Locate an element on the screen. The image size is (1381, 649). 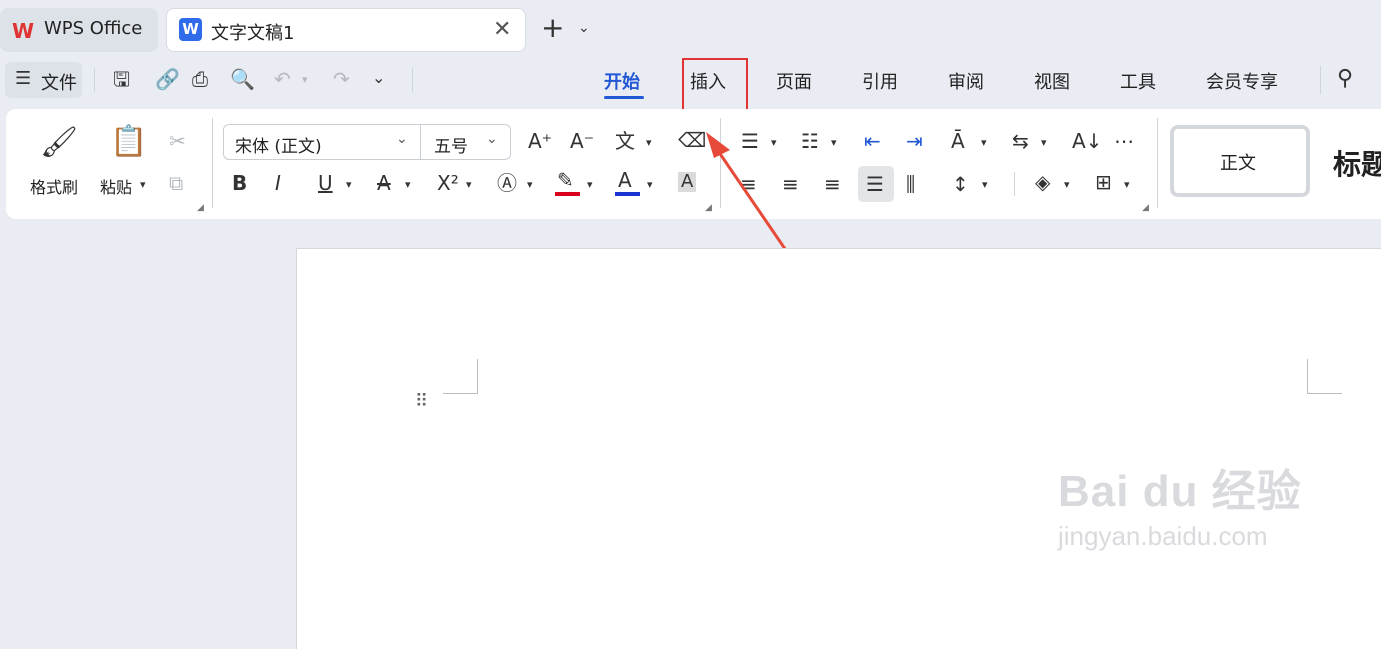
underline-icon: U is located at coordinates (325, 183).